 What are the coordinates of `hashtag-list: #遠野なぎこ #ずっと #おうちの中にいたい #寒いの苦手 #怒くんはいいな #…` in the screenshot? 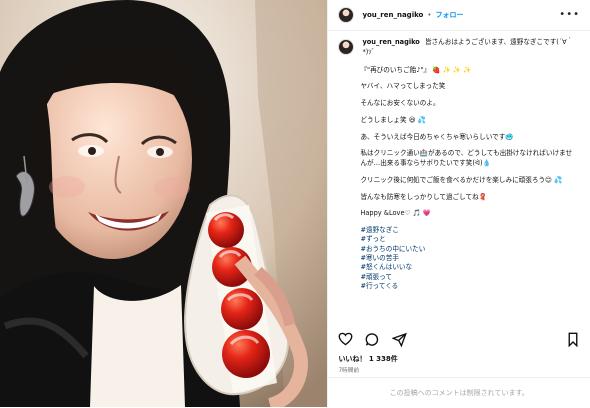 It's located at (468, 259).